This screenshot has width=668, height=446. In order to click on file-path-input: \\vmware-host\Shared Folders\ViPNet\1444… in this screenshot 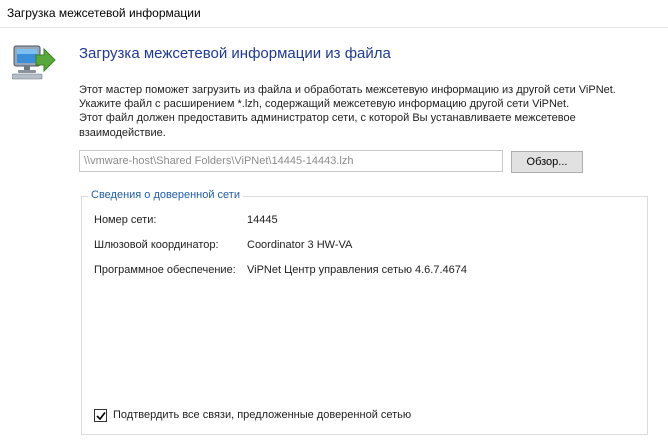, I will do `click(291, 161)`.